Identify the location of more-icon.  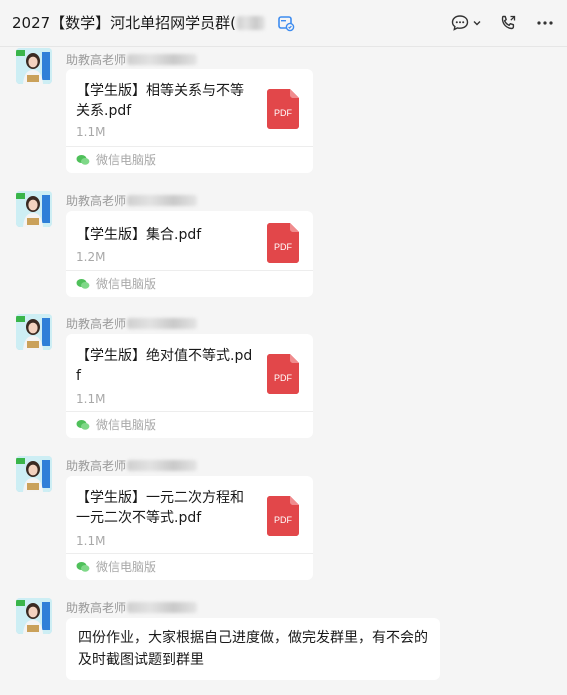
(545, 23).